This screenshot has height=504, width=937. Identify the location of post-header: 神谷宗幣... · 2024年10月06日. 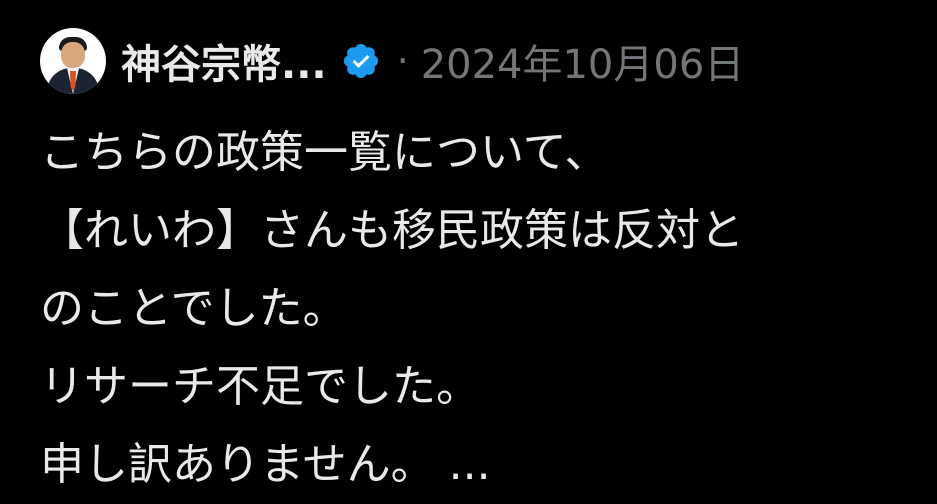
(392, 61).